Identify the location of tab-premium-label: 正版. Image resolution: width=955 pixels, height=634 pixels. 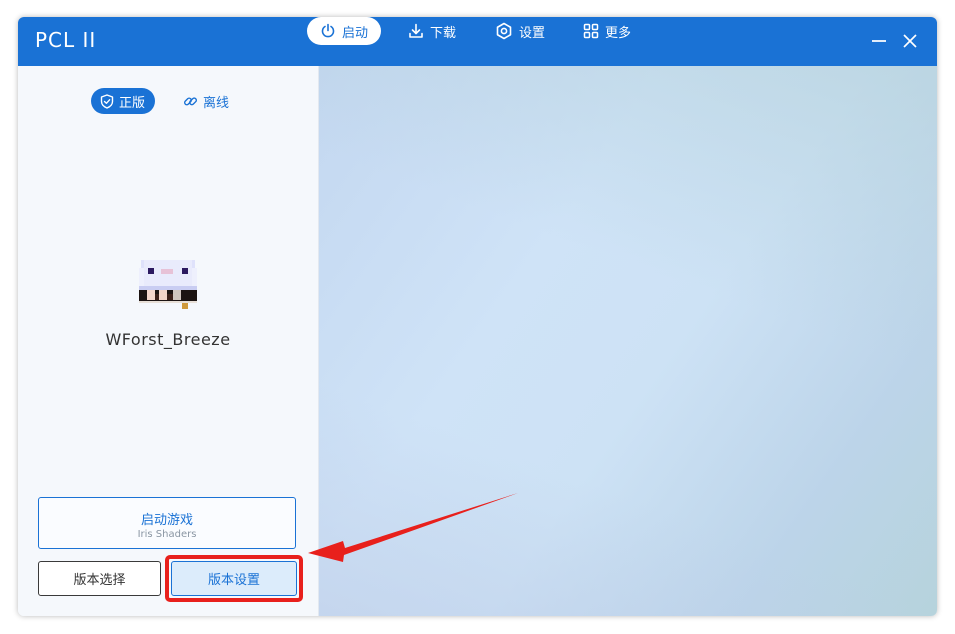
(132, 103).